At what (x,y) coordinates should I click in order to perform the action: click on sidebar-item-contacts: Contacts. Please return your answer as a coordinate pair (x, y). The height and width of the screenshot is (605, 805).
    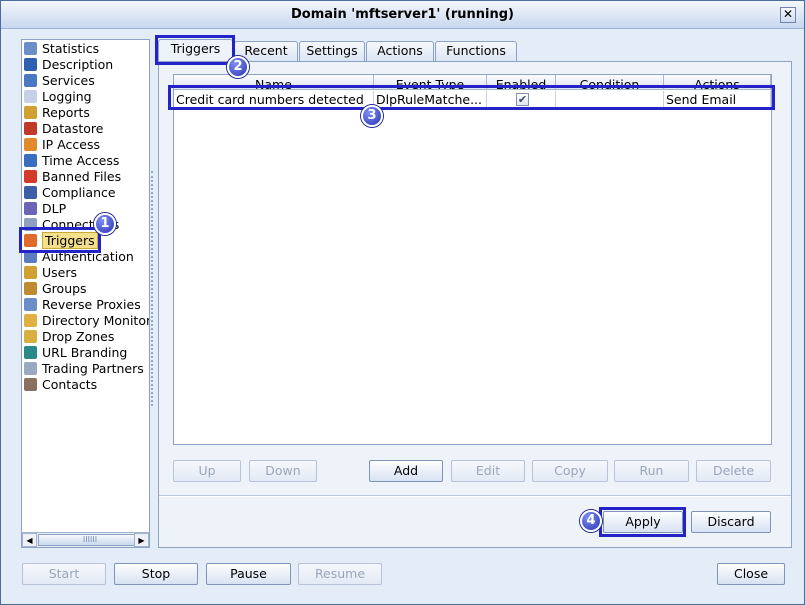
    Looking at the image, I should click on (60, 385).